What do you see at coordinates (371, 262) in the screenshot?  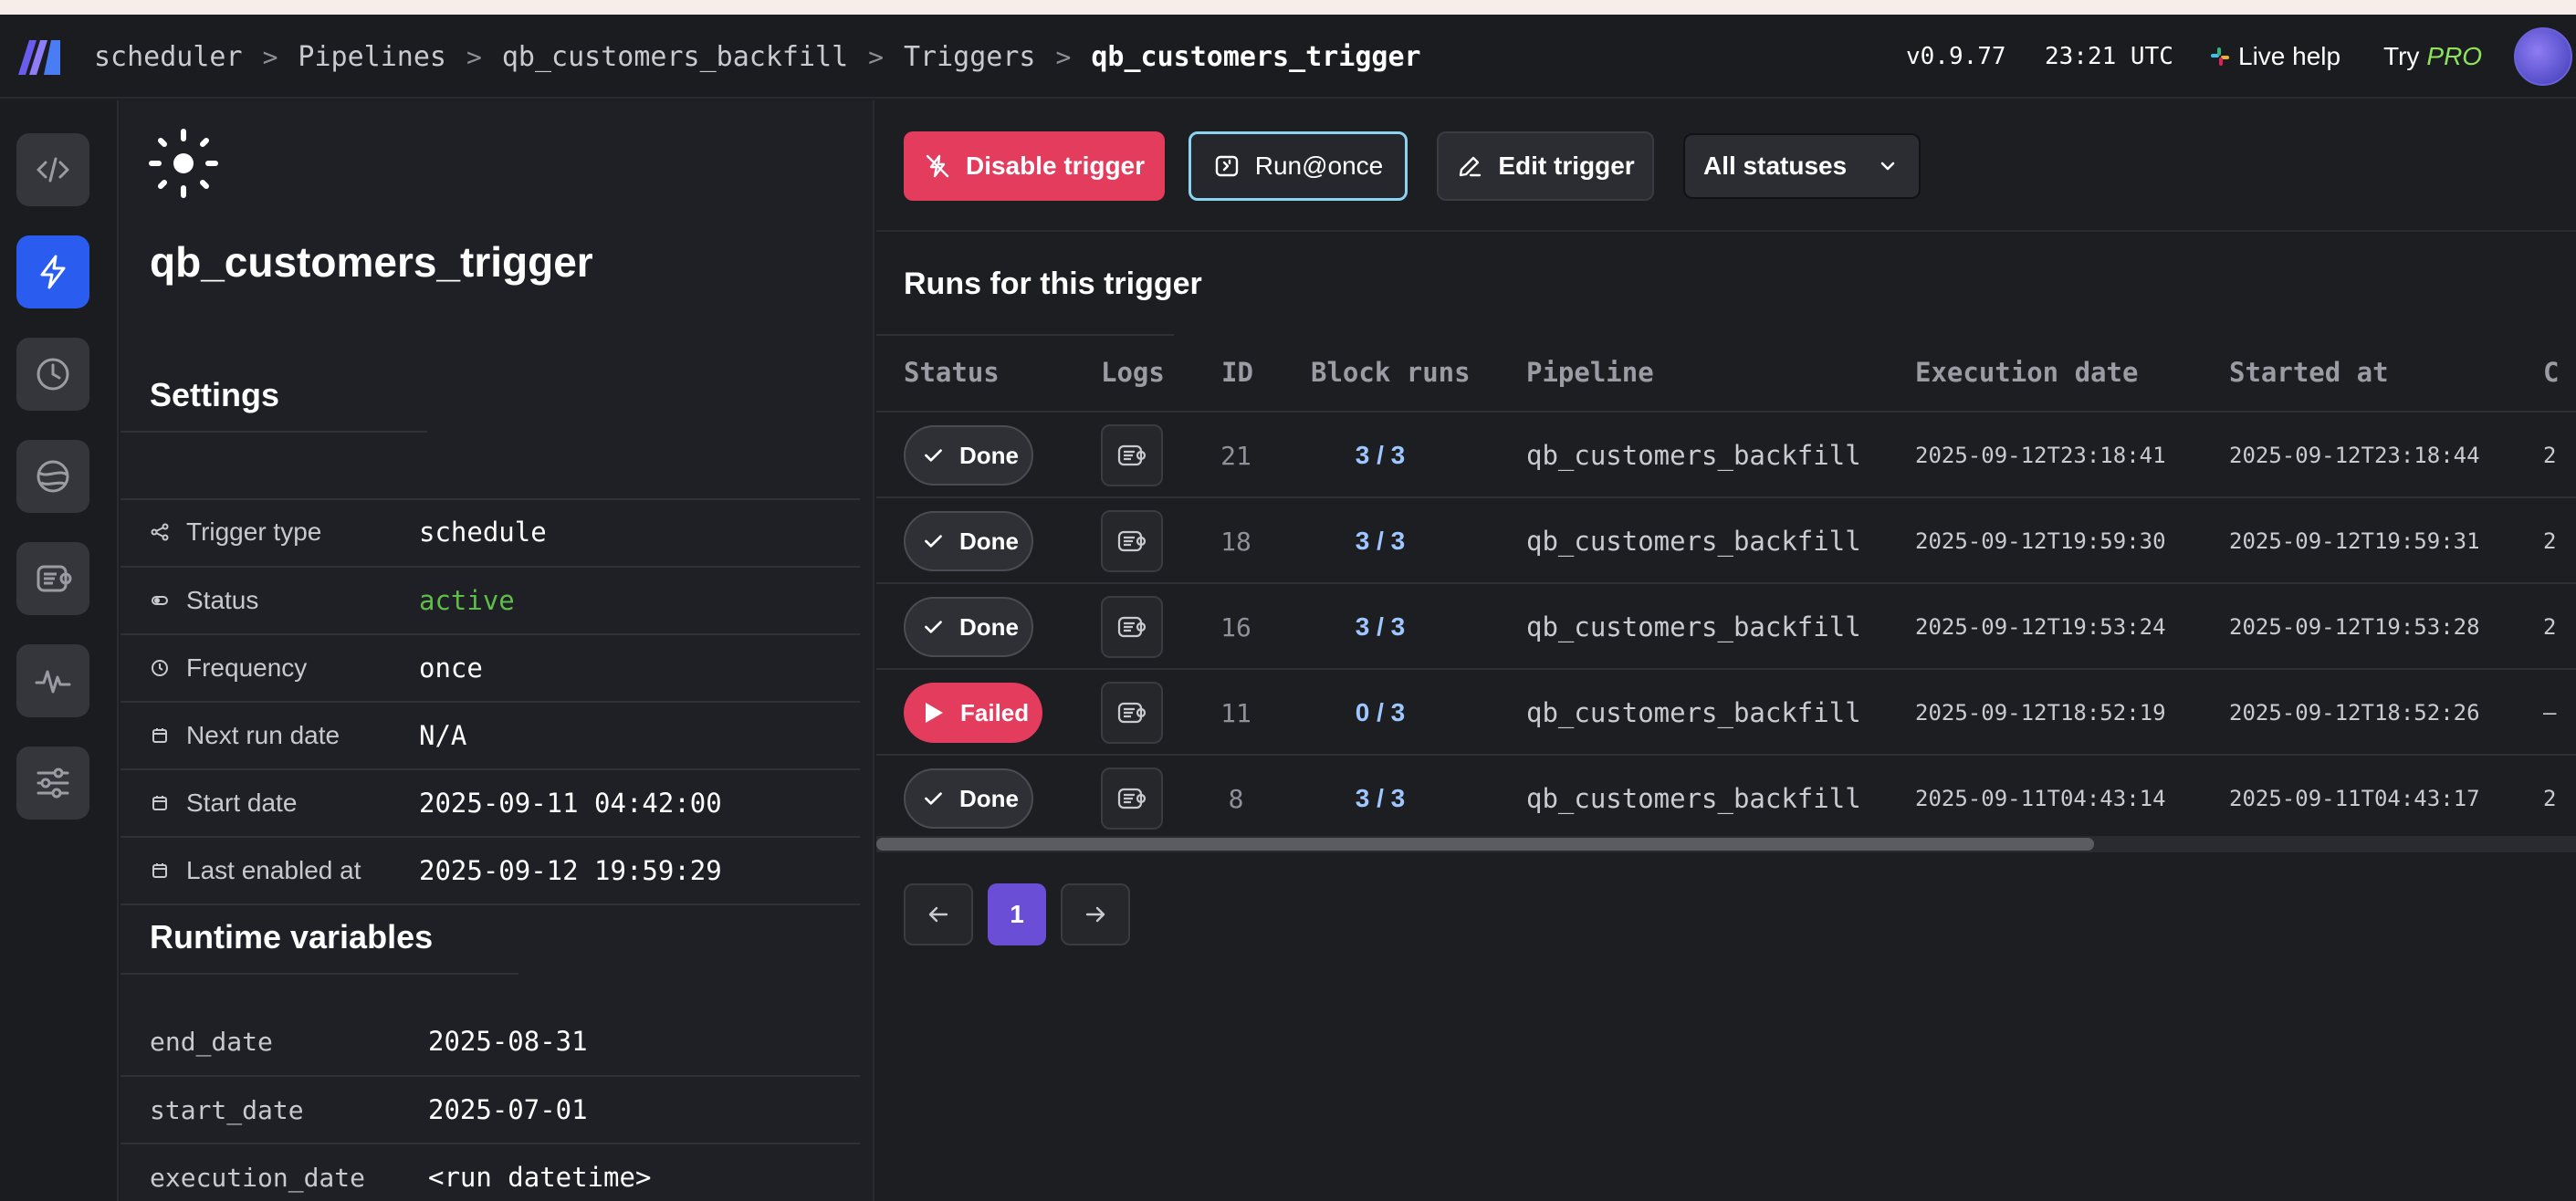 I see `trigger-name: qb_customers_trigger` at bounding box center [371, 262].